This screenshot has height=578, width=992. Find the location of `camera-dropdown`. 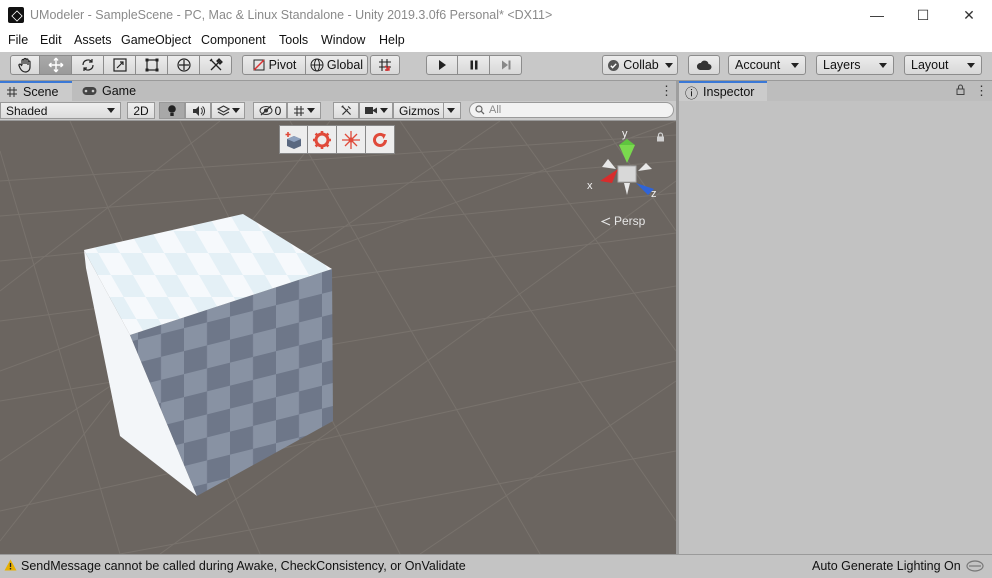

camera-dropdown is located at coordinates (376, 110).